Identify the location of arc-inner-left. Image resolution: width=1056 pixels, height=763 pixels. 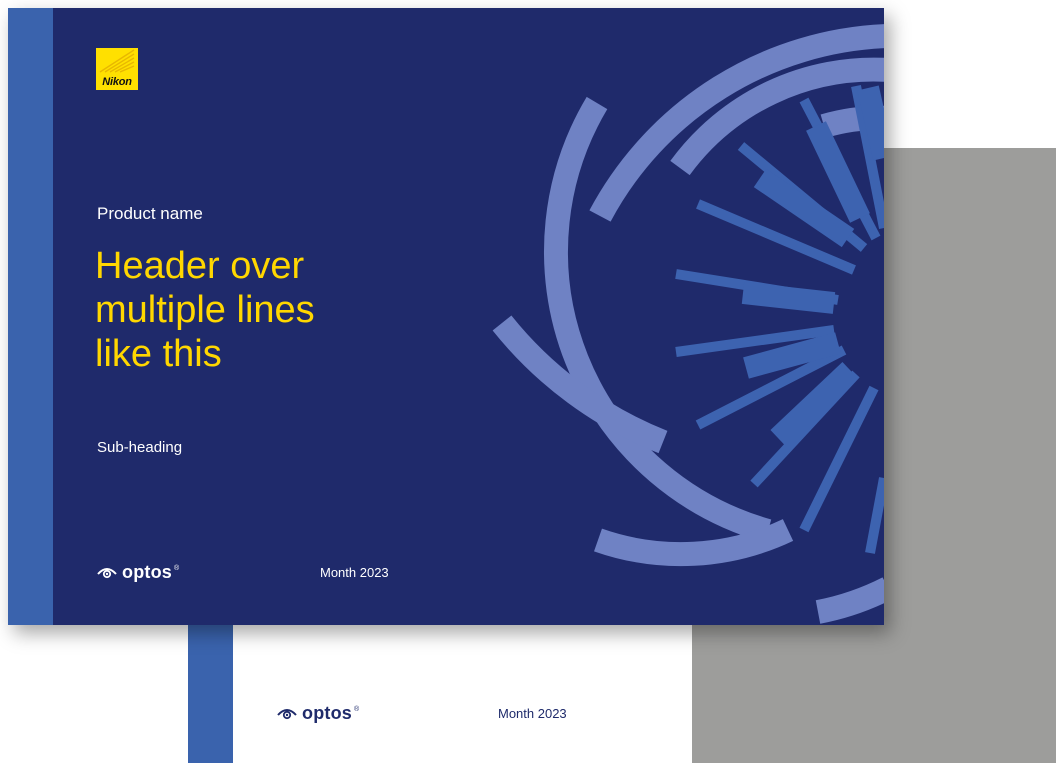
(657, 319).